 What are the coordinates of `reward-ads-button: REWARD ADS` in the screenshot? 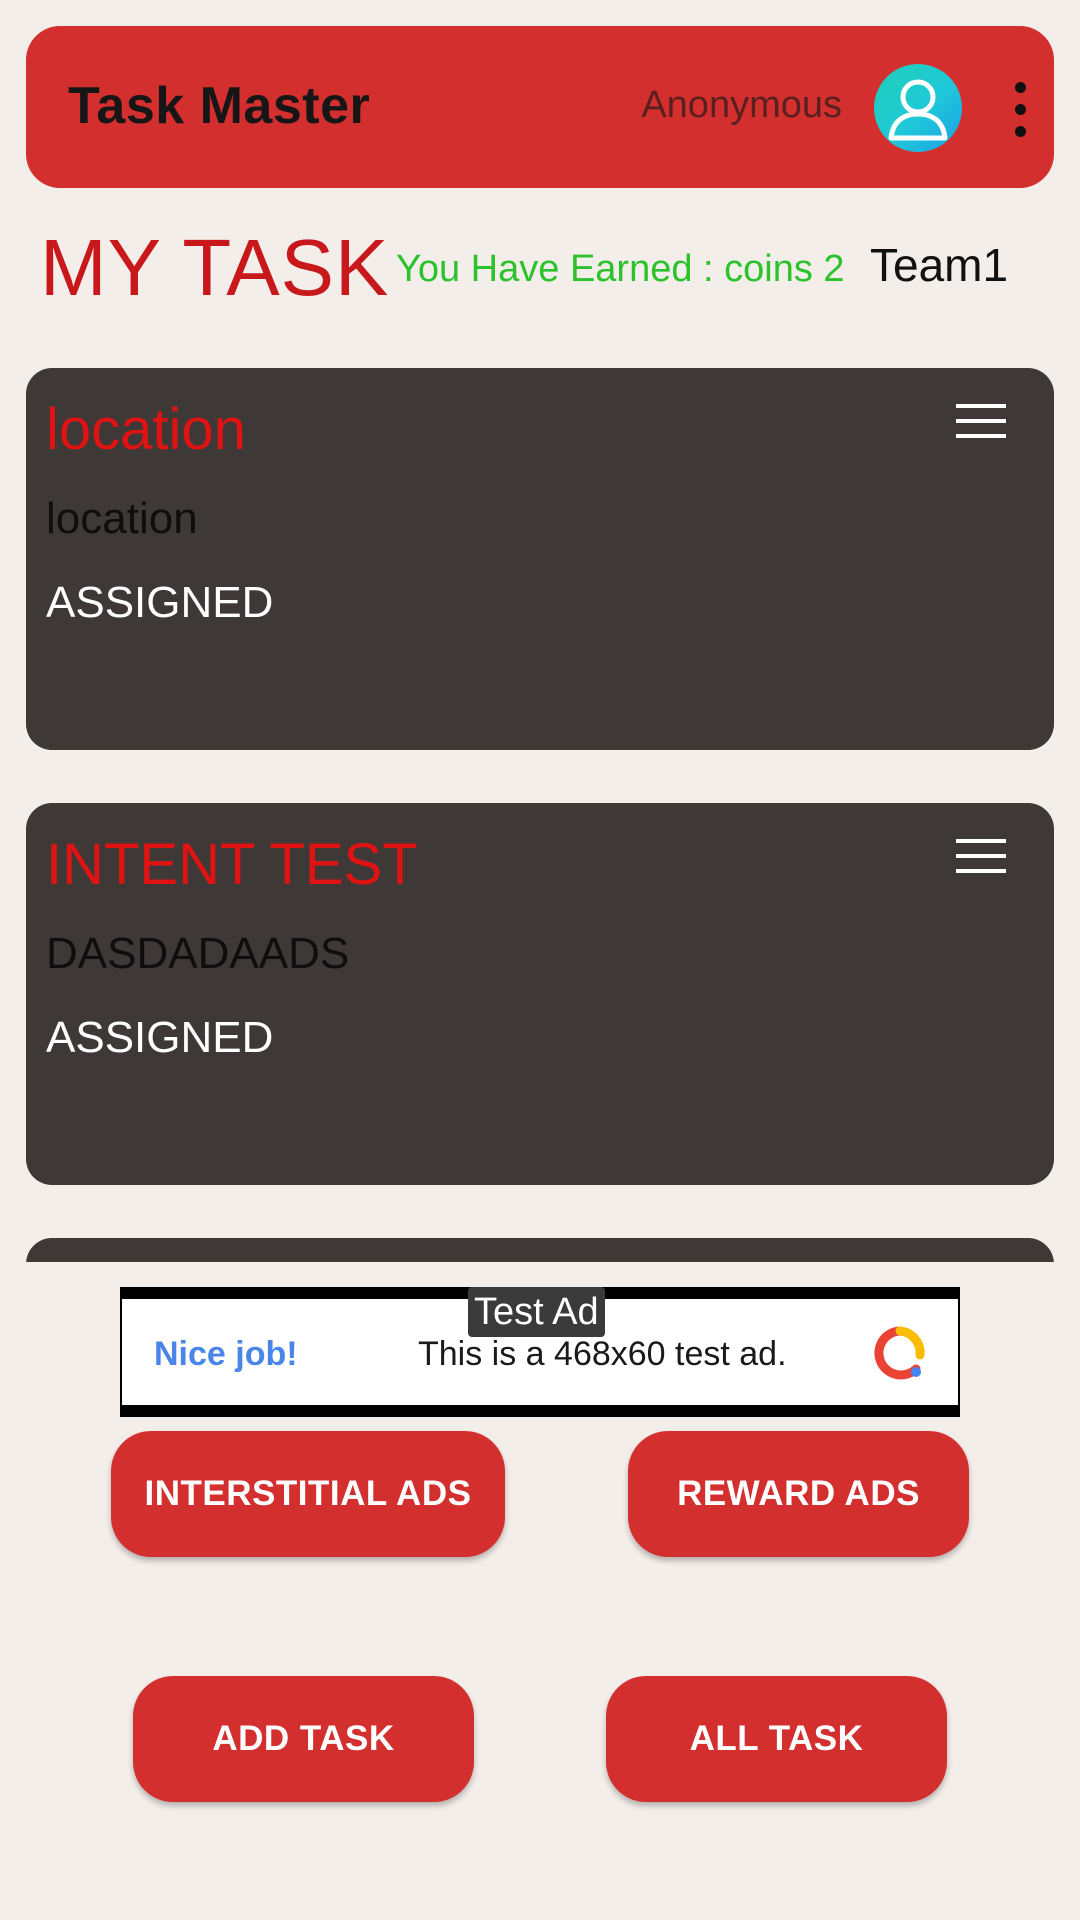 It's located at (798, 1494).